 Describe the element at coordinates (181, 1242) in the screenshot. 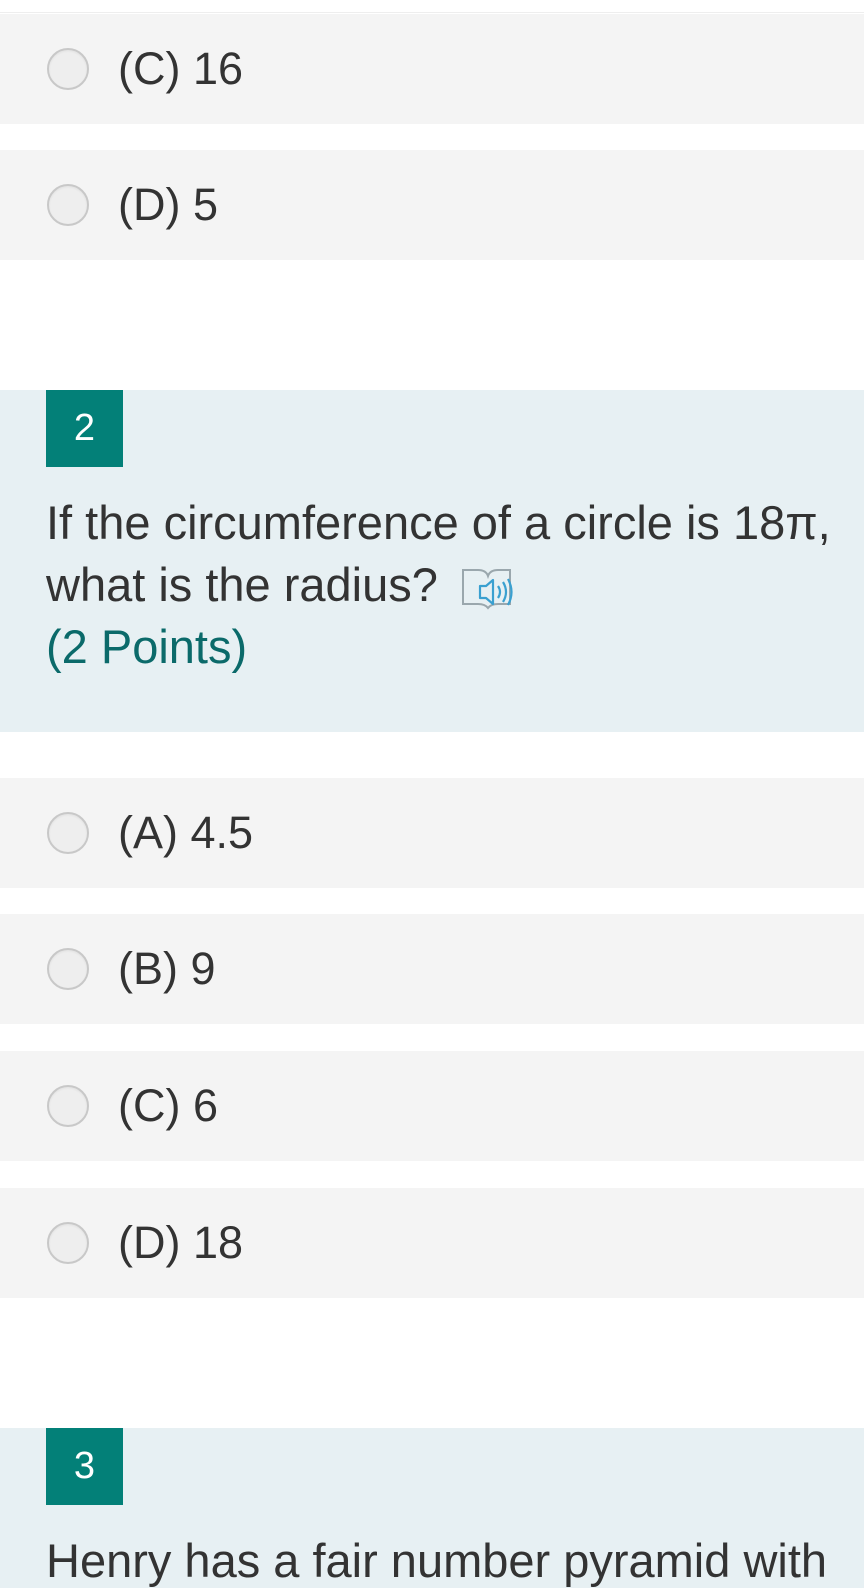

I see `option-label: (D) 18` at that location.